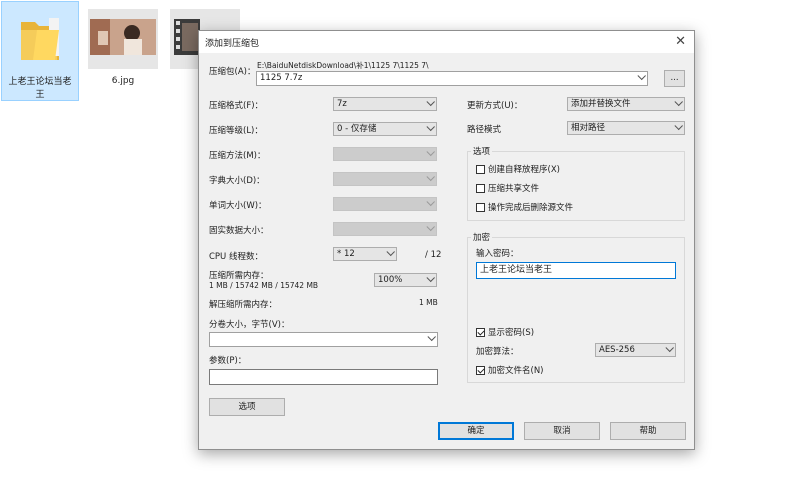 The width and height of the screenshot is (800, 497). Describe the element at coordinates (514, 189) in the screenshot. I see `shared-label: 压缩共享文件` at that location.